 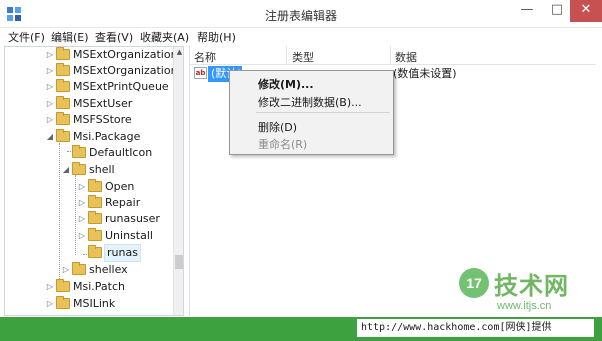 I want to click on list-header: 名称 类型 数据, so click(x=393, y=55).